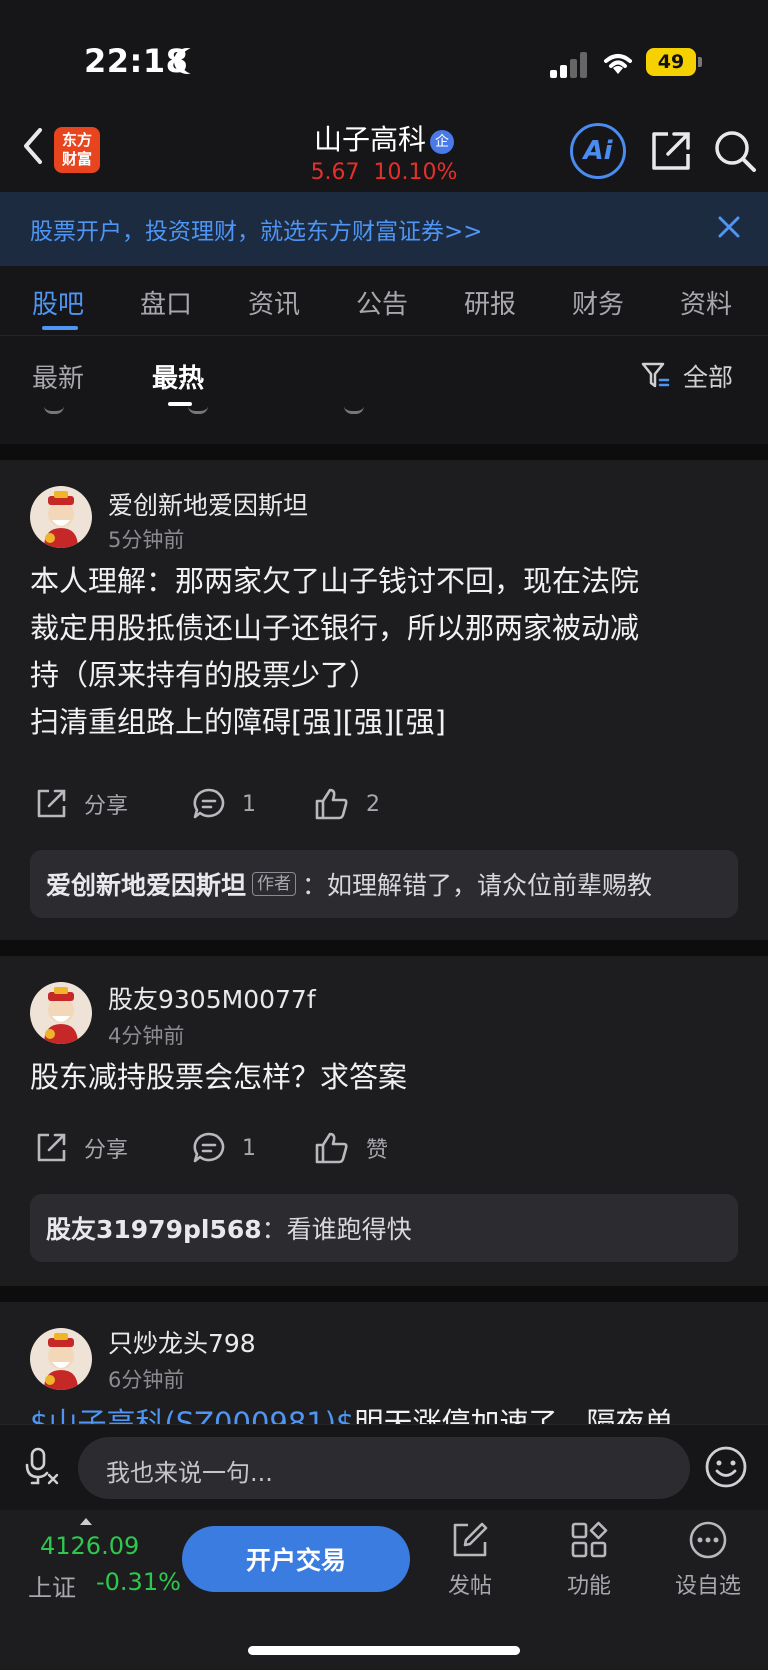 The height and width of the screenshot is (1670, 768). What do you see at coordinates (219, 1077) in the screenshot?
I see `post-line: 股东减持股票会怎样？求答案` at bounding box center [219, 1077].